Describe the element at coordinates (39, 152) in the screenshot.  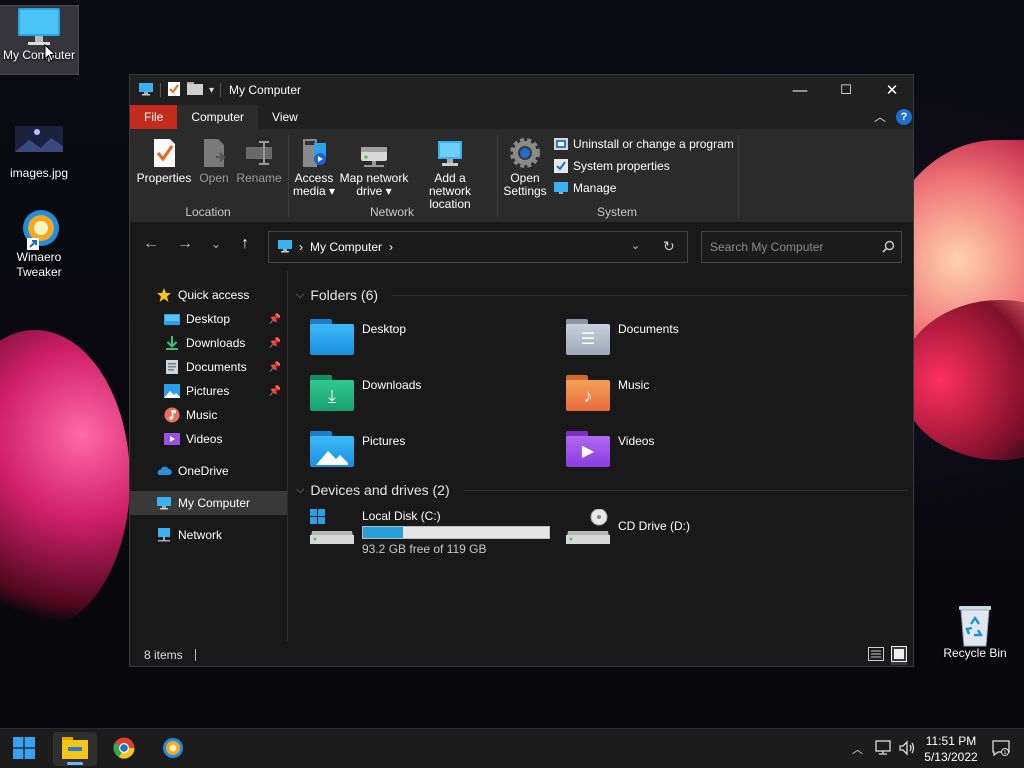
I see `desktop-icon-images-jpg: images.jpg` at that location.